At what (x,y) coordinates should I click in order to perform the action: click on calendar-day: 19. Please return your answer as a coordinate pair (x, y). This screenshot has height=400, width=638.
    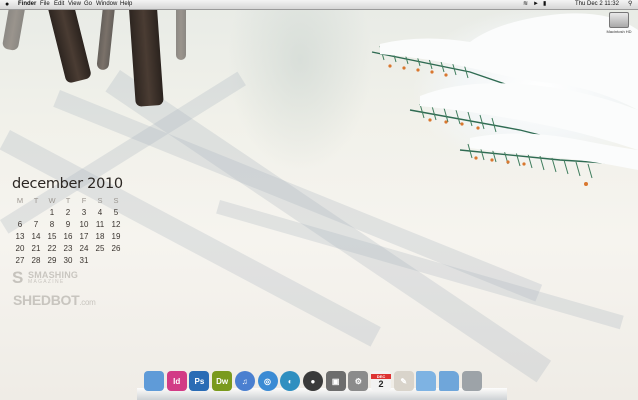
    Looking at the image, I should click on (116, 236).